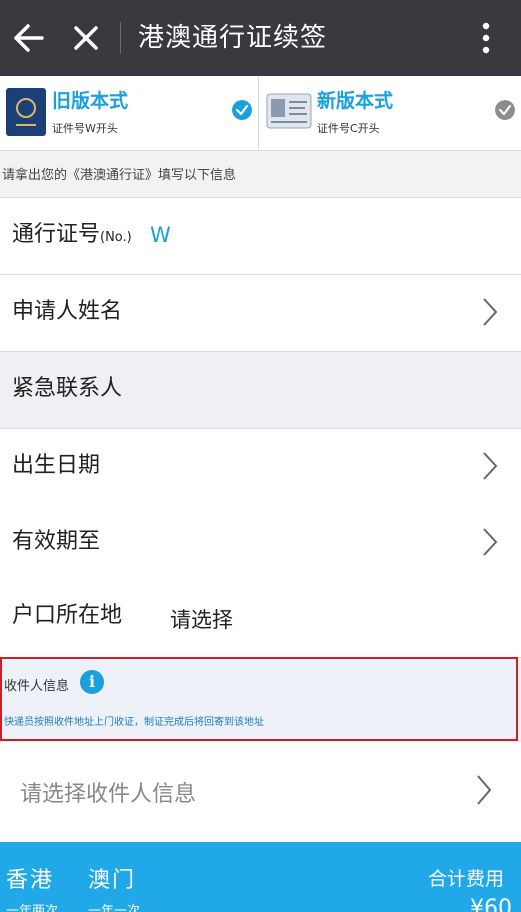 Image resolution: width=521 pixels, height=912 pixels. I want to click on macau-frequency: 一年一次, so click(114, 908).